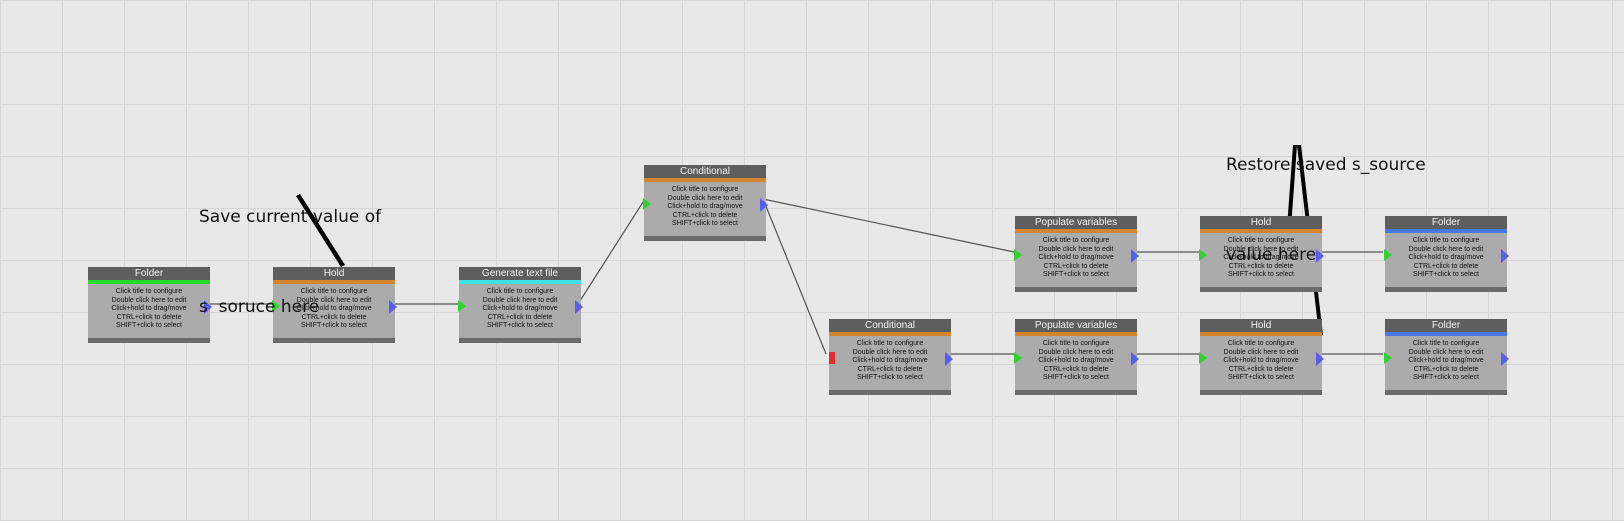  Describe the element at coordinates (259, 307) in the screenshot. I see `save-note-line: s soruce here` at that location.